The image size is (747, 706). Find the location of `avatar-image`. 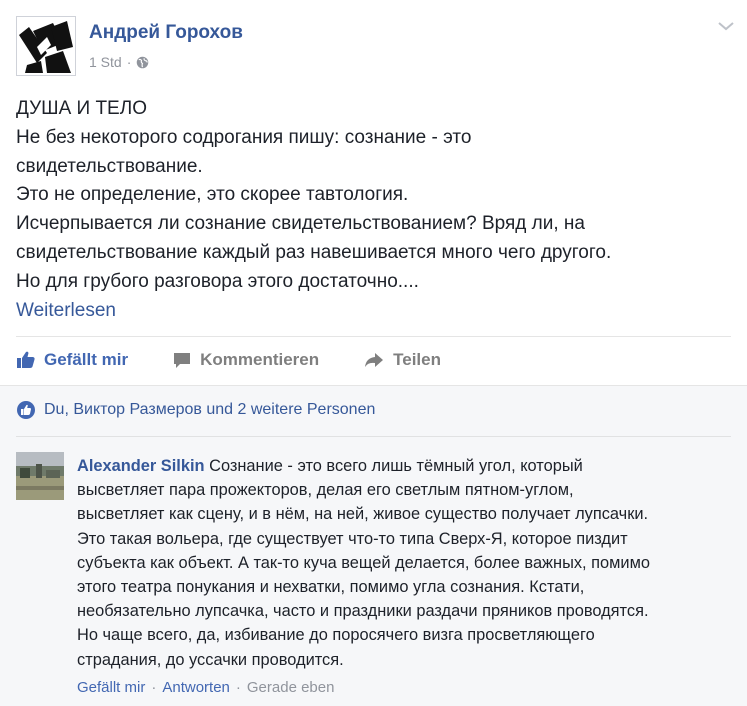

avatar-image is located at coordinates (46, 46).